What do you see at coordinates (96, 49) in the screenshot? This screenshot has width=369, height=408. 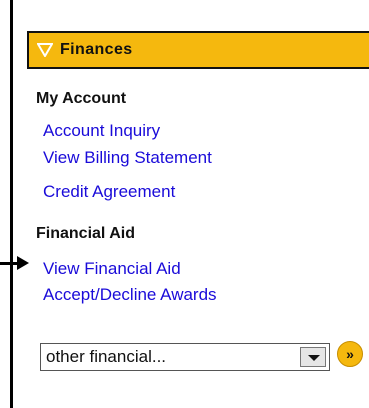 I see `finances-title: Finances` at bounding box center [96, 49].